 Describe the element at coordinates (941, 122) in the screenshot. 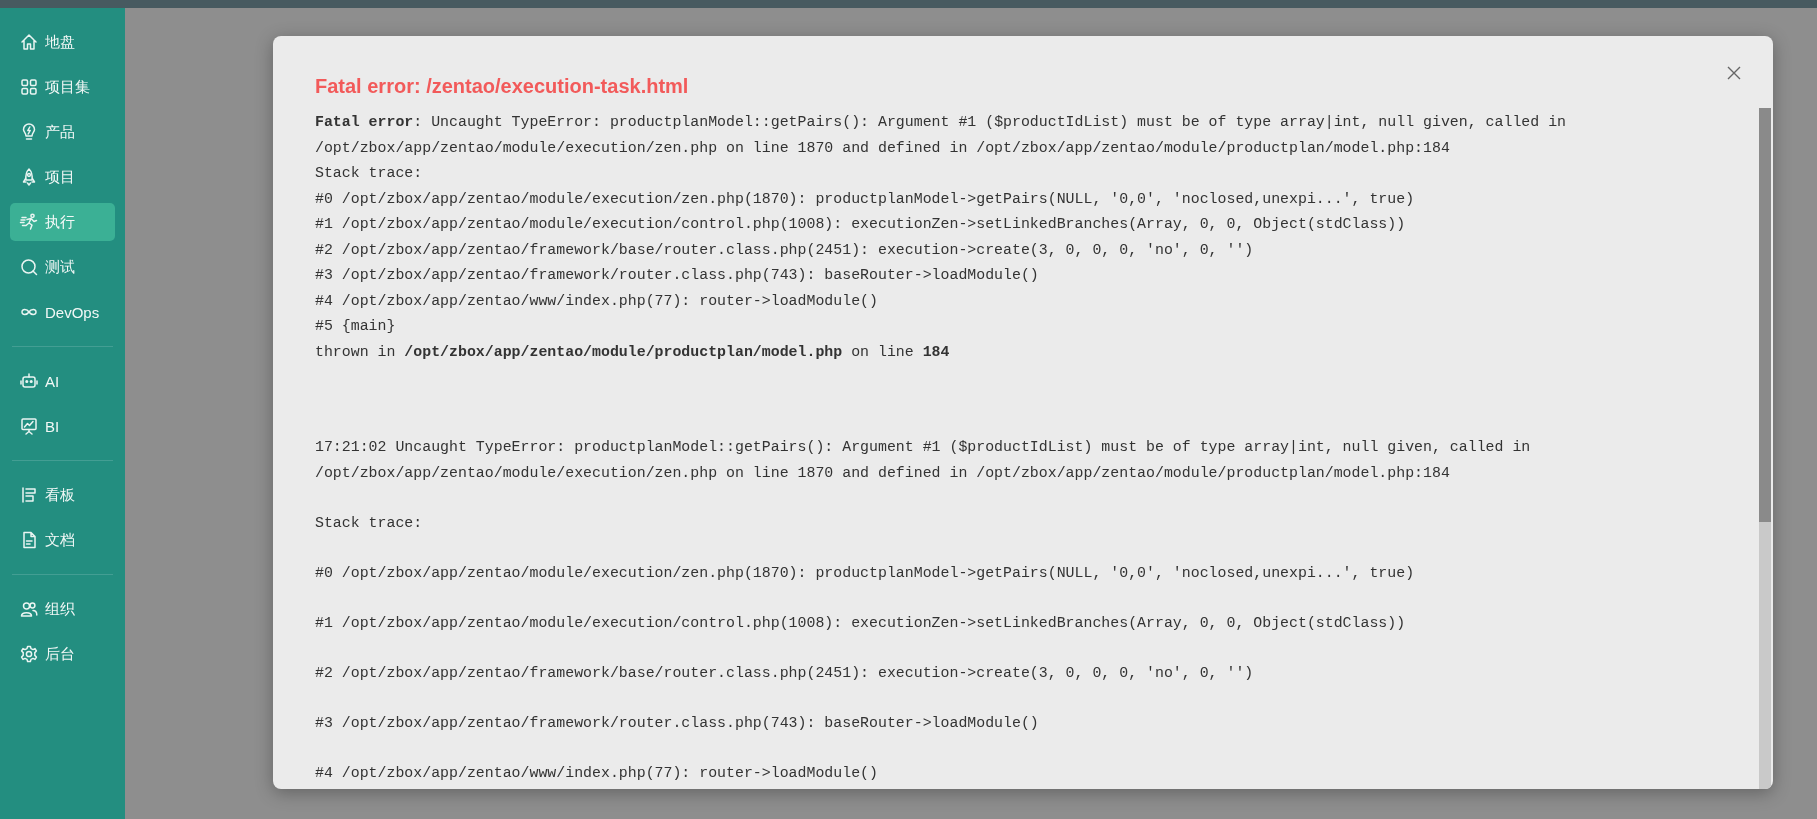

I see `error-text-line: Fatal error: Uncaught TypeError: productplanModel::getPairs(): Argument #1 ($productIdList) must be of type array|int, null given, called in` at that location.